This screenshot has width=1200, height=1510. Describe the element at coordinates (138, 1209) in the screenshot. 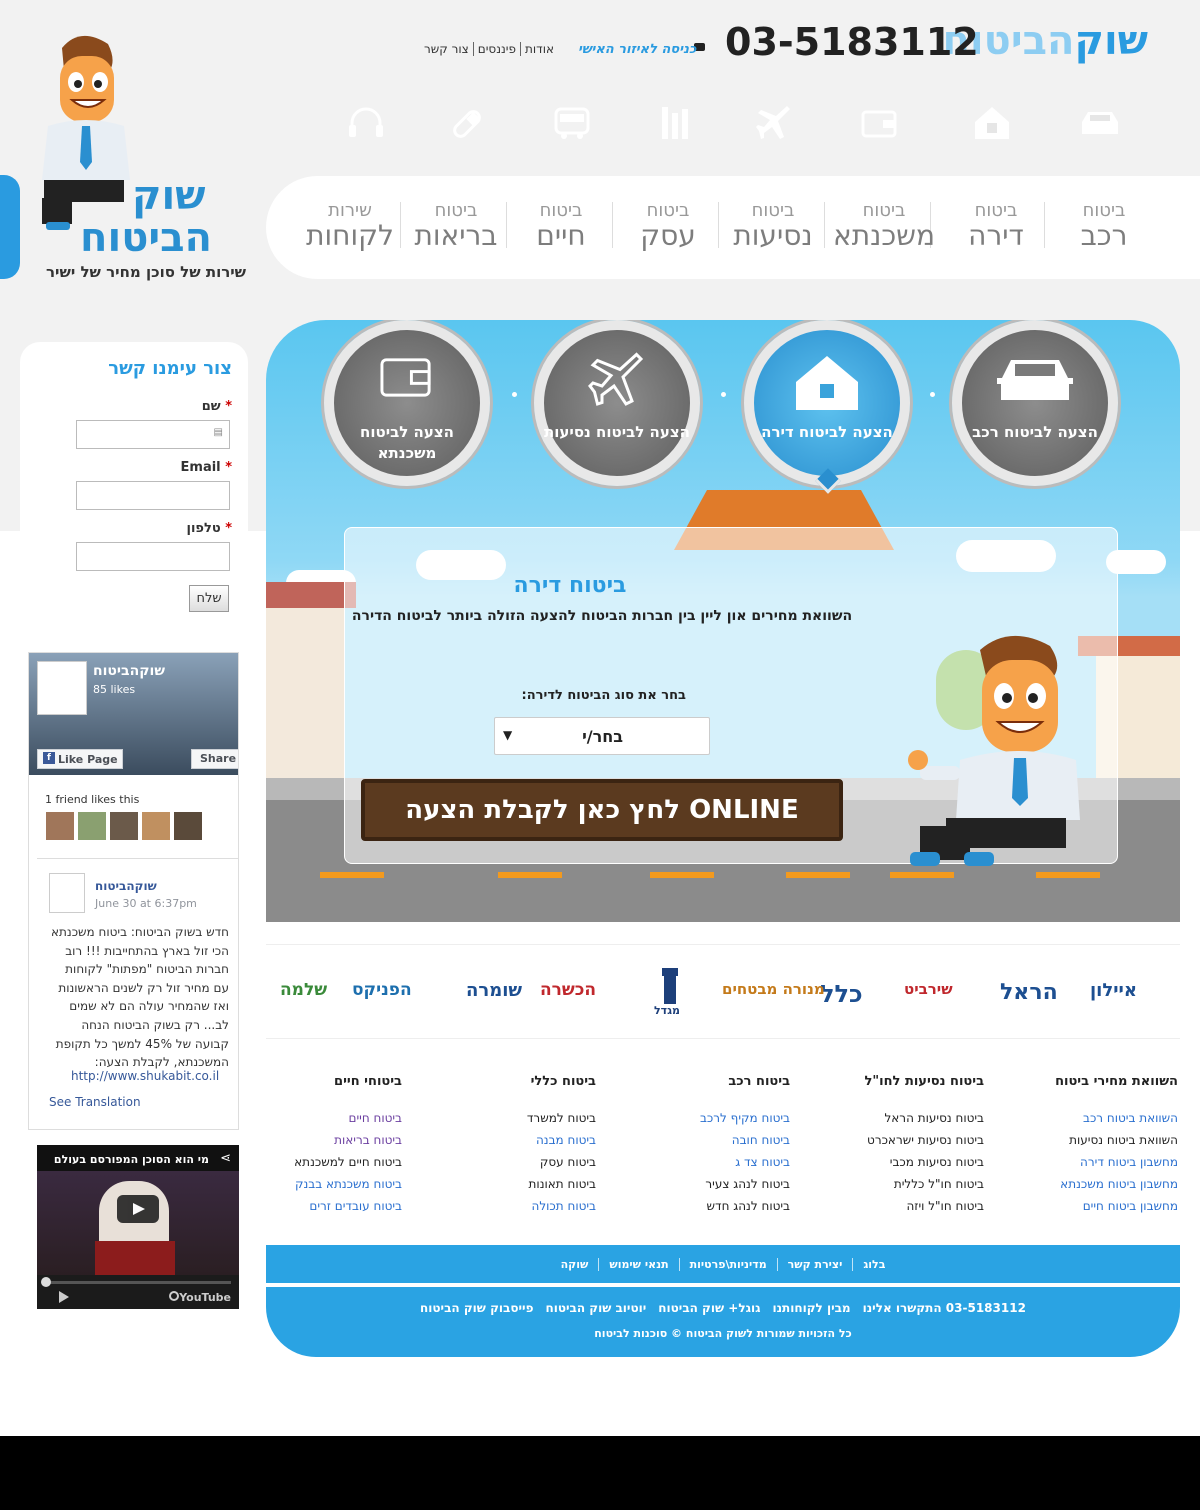

I see `play-icon` at that location.